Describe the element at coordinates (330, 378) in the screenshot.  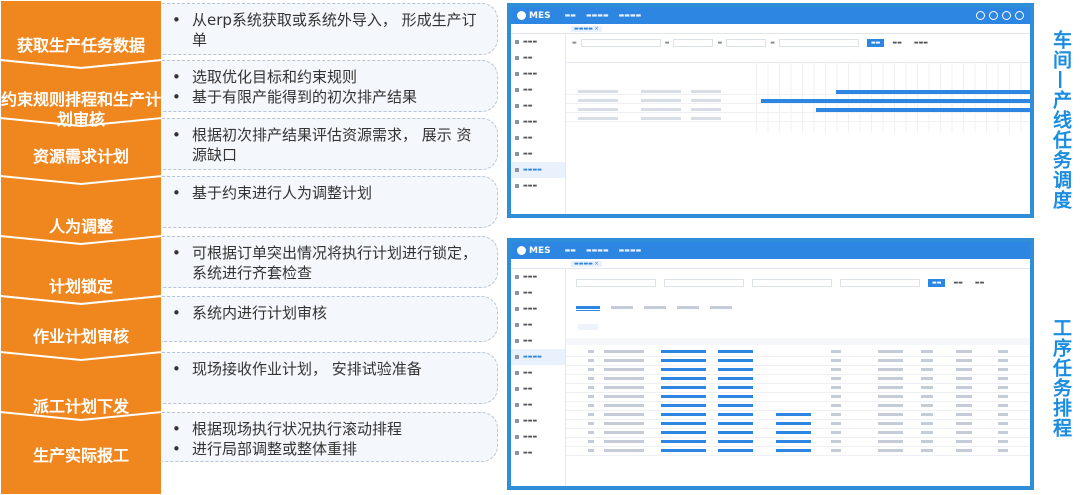
I see `step-description: • 现场接收作业计划， 安排试验准备` at that location.